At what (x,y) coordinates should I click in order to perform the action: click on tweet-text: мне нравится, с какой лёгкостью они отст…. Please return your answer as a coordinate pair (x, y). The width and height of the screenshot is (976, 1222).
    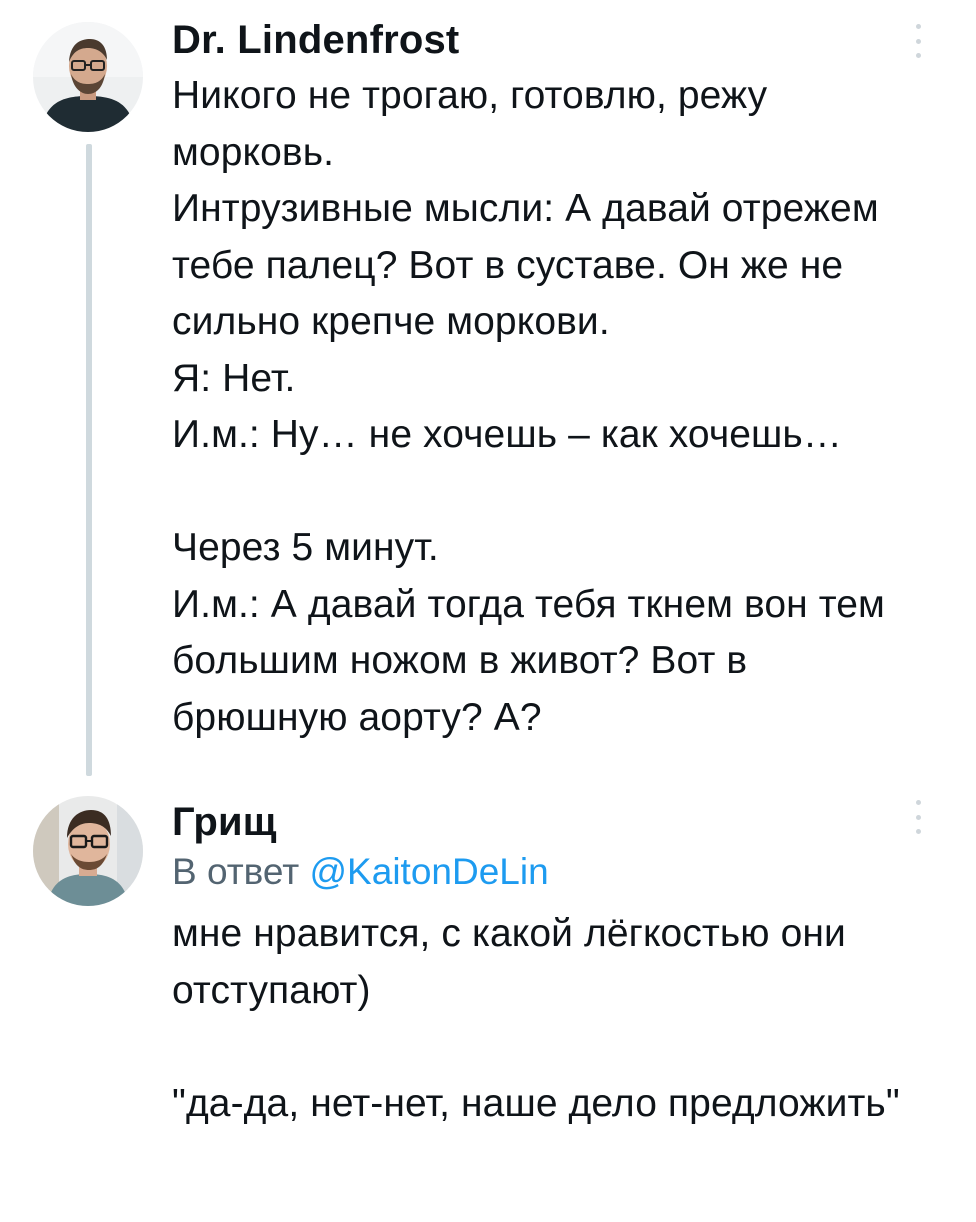
    Looking at the image, I should click on (536, 1018).